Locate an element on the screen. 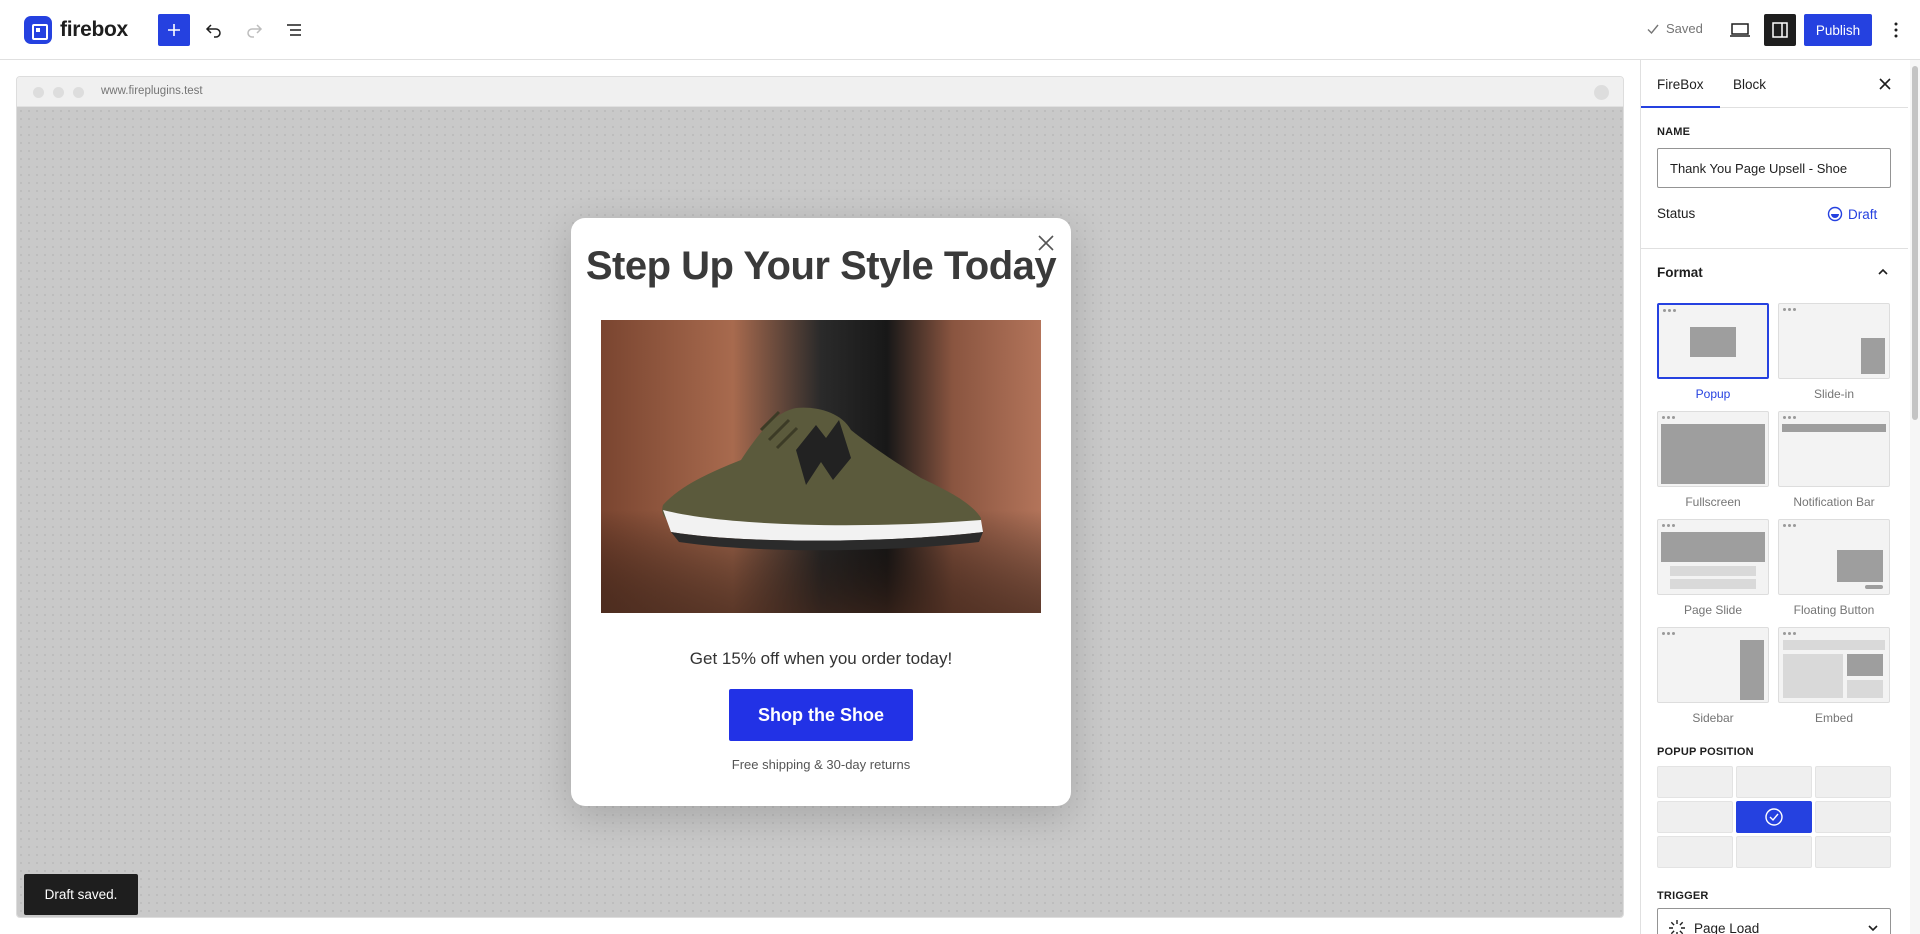 This screenshot has width=1920, height=934. tab-firebox: FireBox is located at coordinates (1680, 84).